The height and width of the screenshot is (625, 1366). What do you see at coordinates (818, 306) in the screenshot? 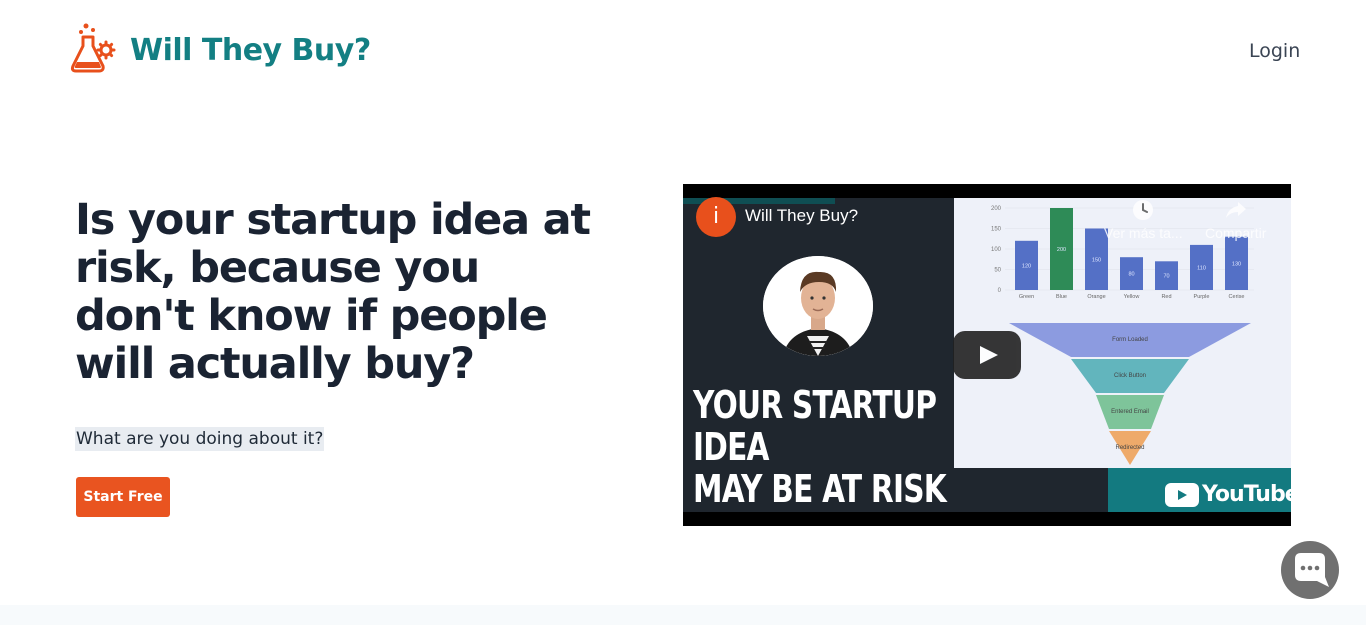
I see `presenter-avatar` at bounding box center [818, 306].